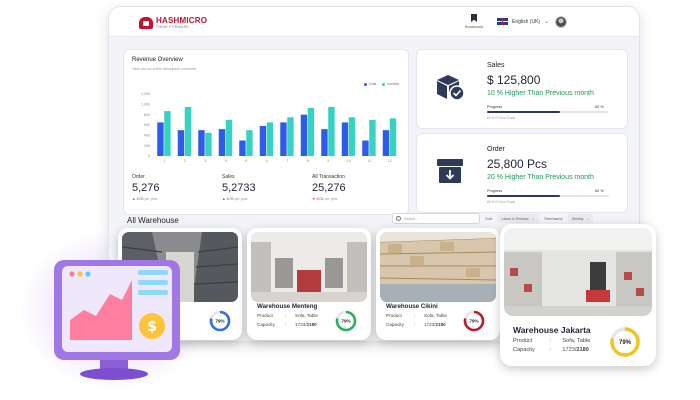 This screenshot has width=700, height=400. Describe the element at coordinates (235, 199) in the screenshot. I see `kpi-delta: ▲ 8.05 per year` at that location.